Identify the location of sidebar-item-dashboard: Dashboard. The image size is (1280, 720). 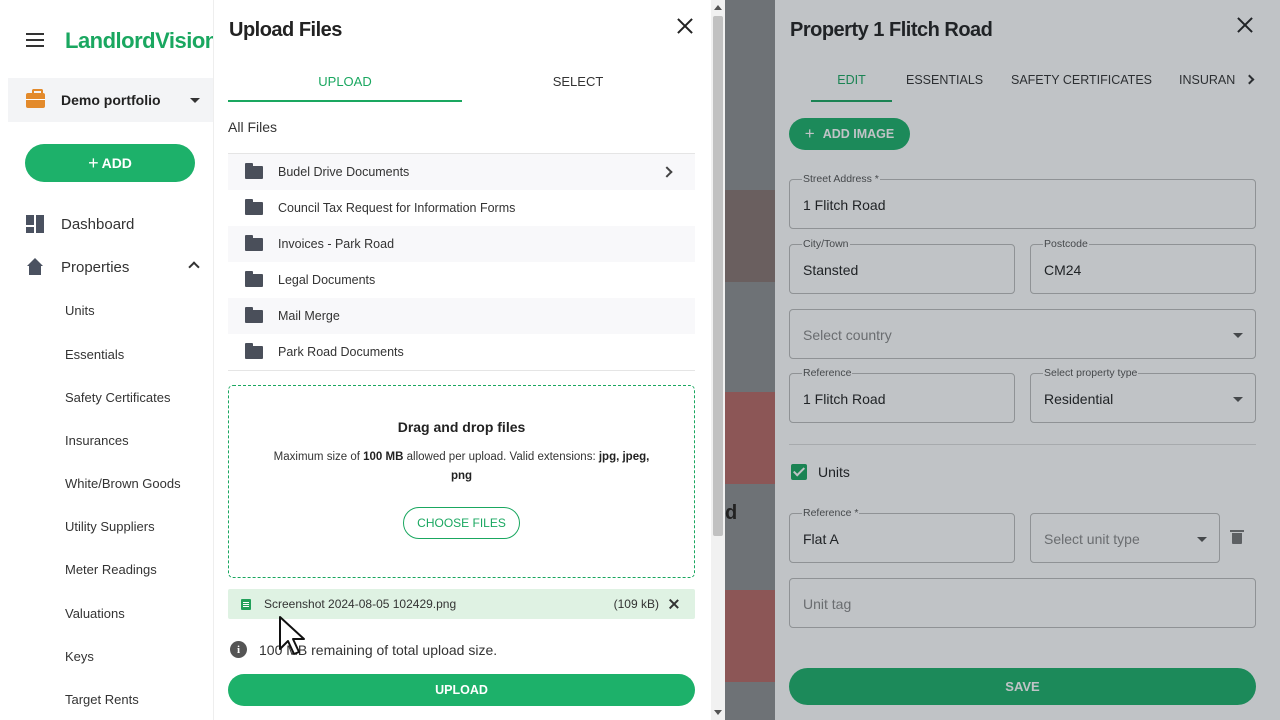
(116, 224).